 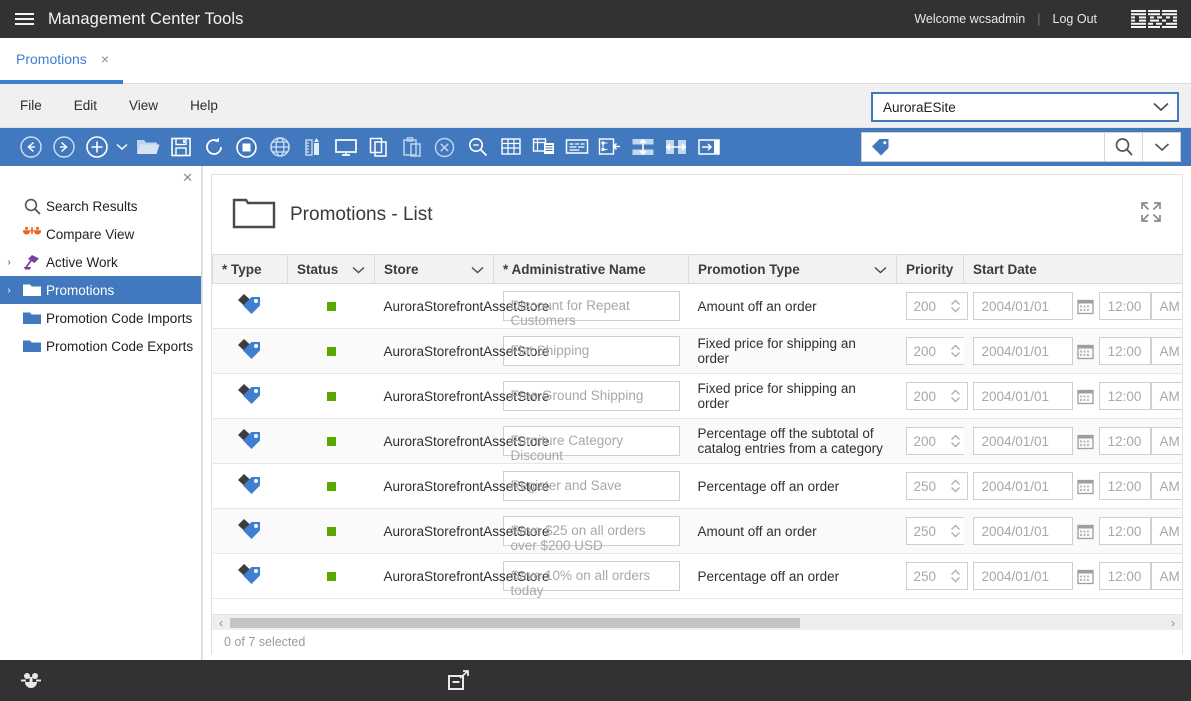 What do you see at coordinates (1124, 531) in the screenshot?
I see `start-time-input: 12:00` at bounding box center [1124, 531].